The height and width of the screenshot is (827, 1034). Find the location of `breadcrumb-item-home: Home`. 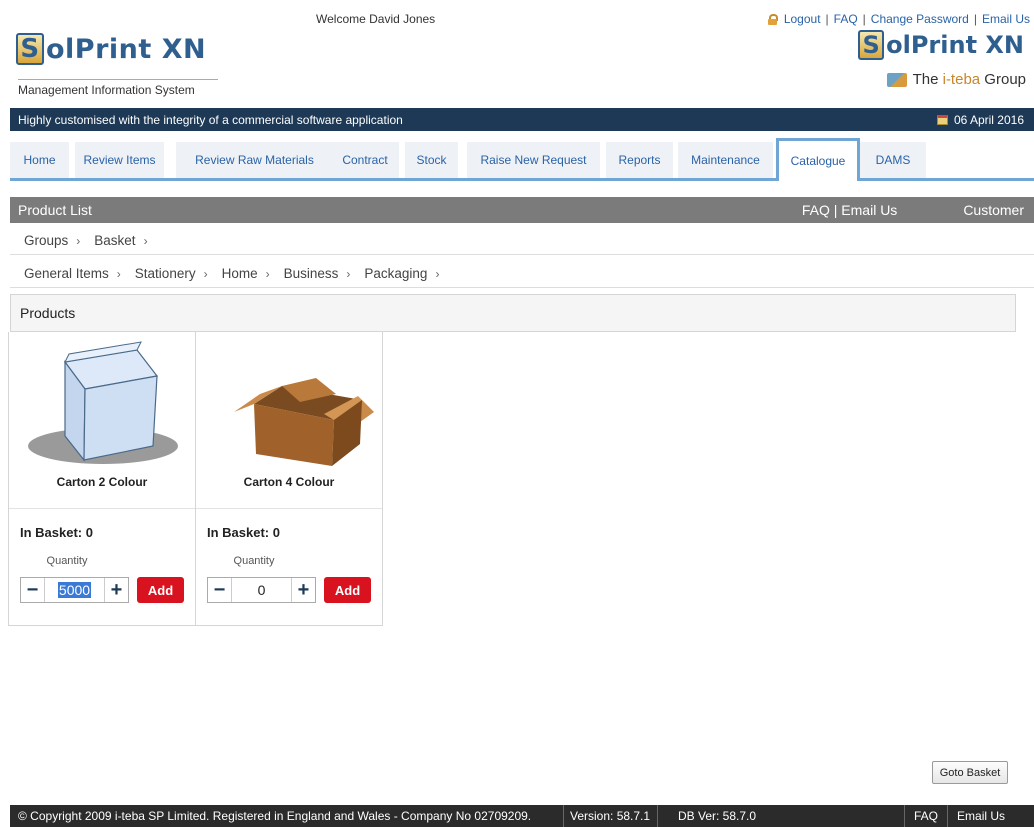

breadcrumb-item-home: Home is located at coordinates (240, 273).